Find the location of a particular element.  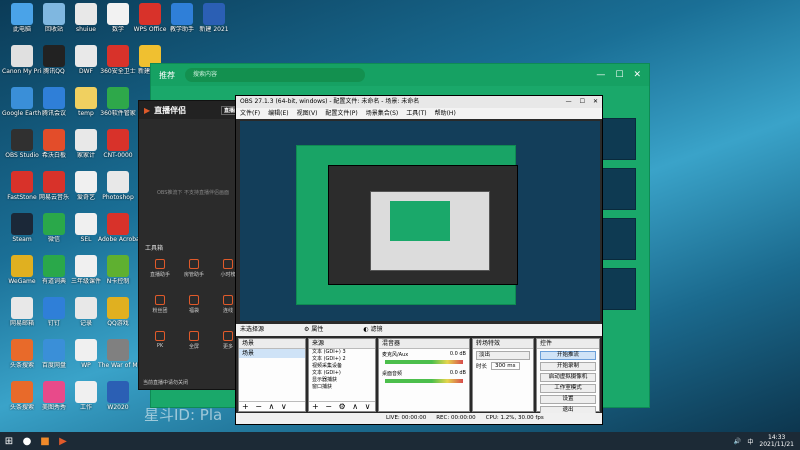

source-item: 窗口捕获 is located at coordinates (342, 387).